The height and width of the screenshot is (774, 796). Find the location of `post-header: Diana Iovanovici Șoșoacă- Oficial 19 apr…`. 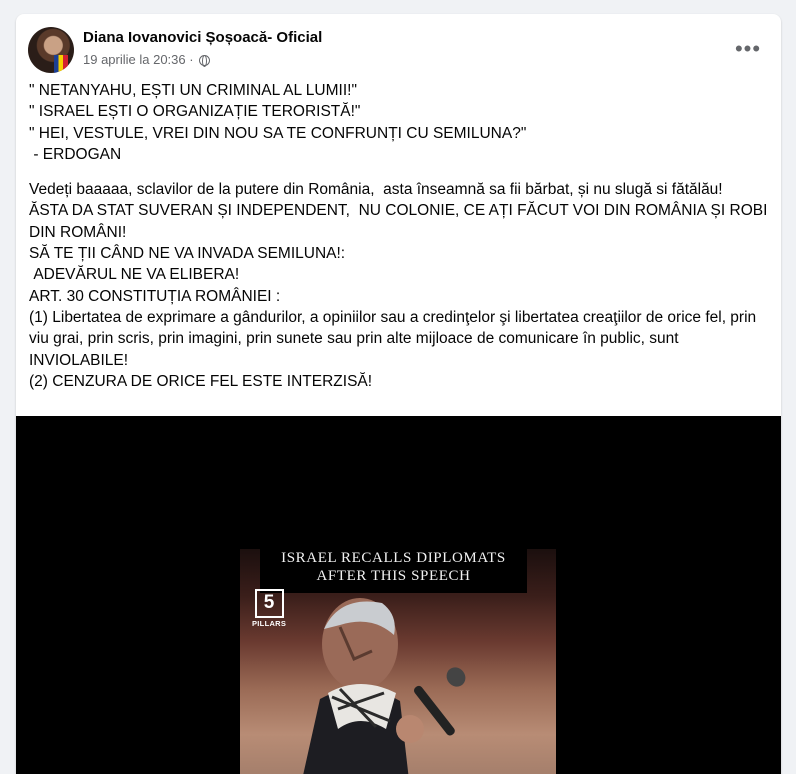

post-header: Diana Iovanovici Șoșoacă- Oficial 19 apr… is located at coordinates (398, 50).